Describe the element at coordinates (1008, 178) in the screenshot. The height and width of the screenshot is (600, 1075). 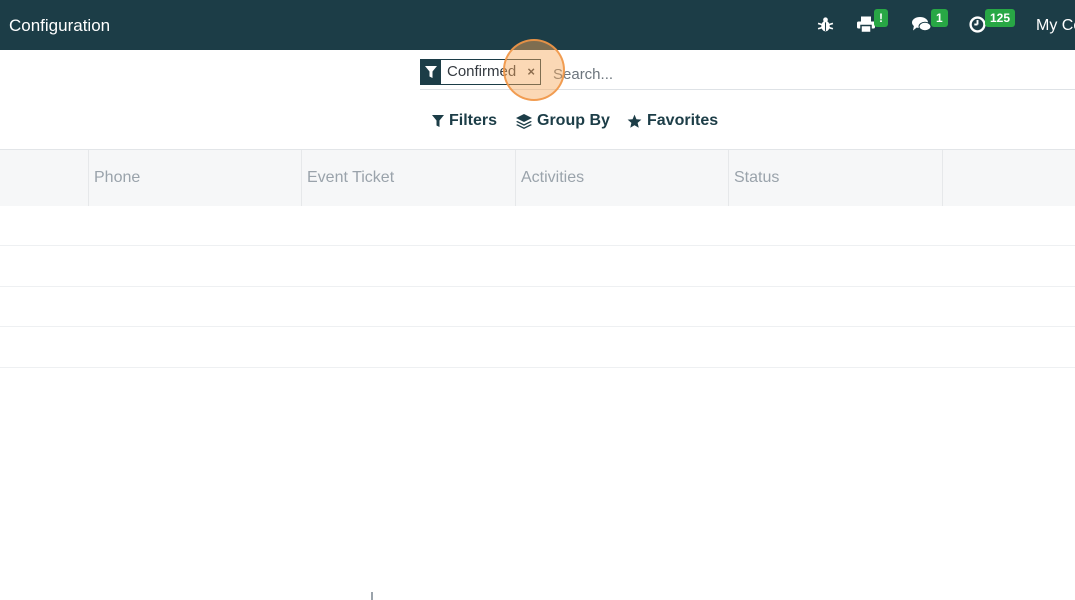
I see `column-header-optional` at that location.